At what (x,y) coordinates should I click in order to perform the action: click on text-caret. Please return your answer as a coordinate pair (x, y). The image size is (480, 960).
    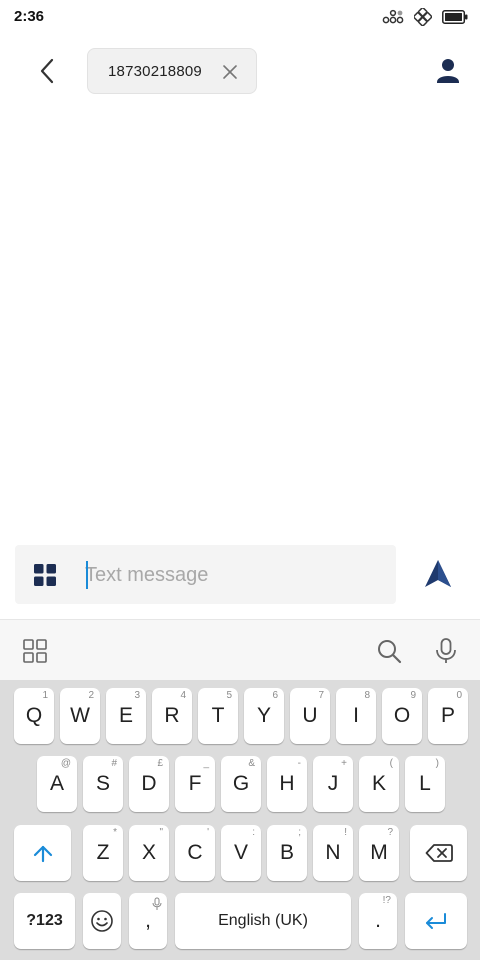
    Looking at the image, I should click on (87, 575).